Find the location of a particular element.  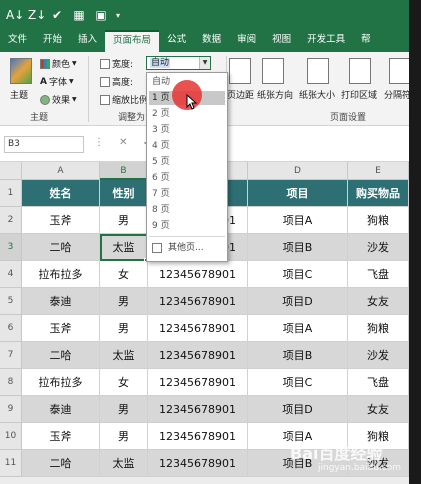

row-header: 5 is located at coordinates (11, 301).